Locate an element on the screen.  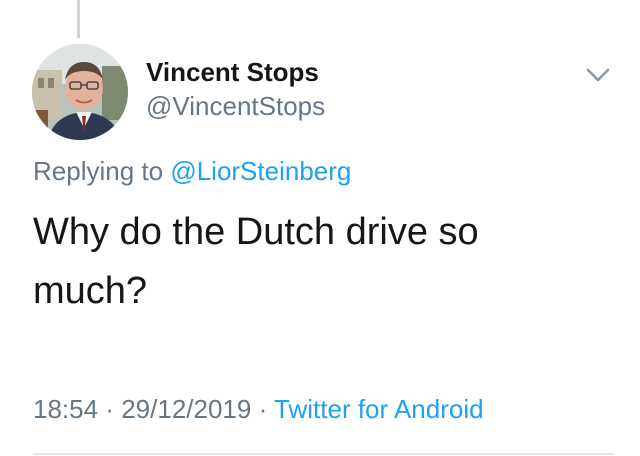
thread-connector-line is located at coordinates (78, 19).